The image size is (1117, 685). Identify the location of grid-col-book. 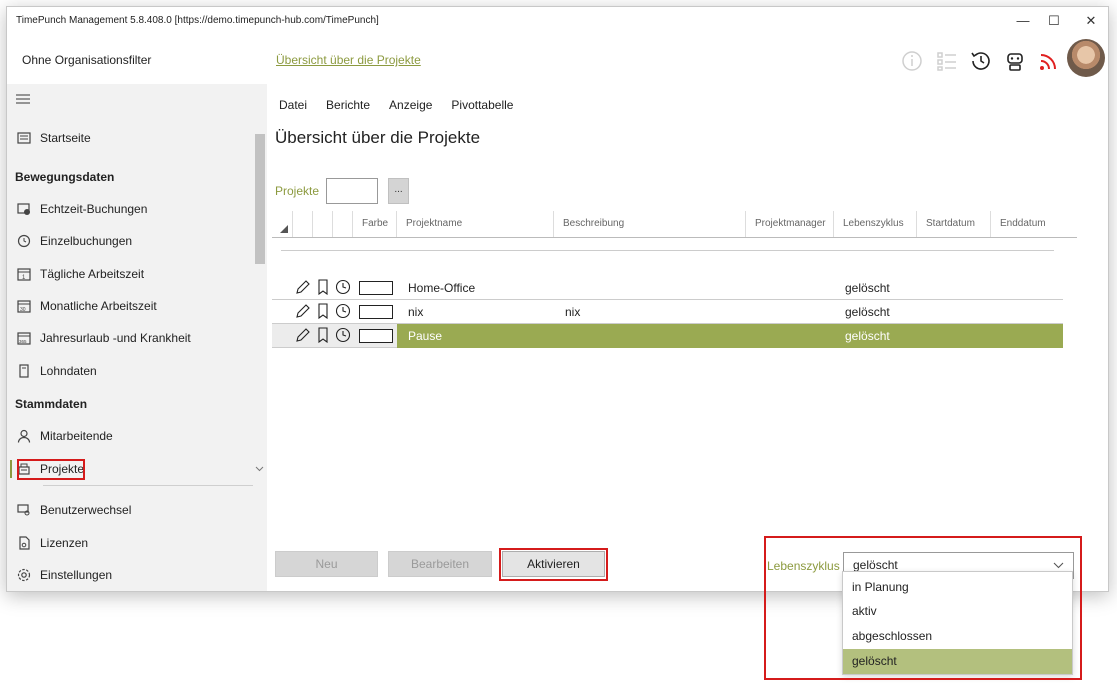
(322, 224).